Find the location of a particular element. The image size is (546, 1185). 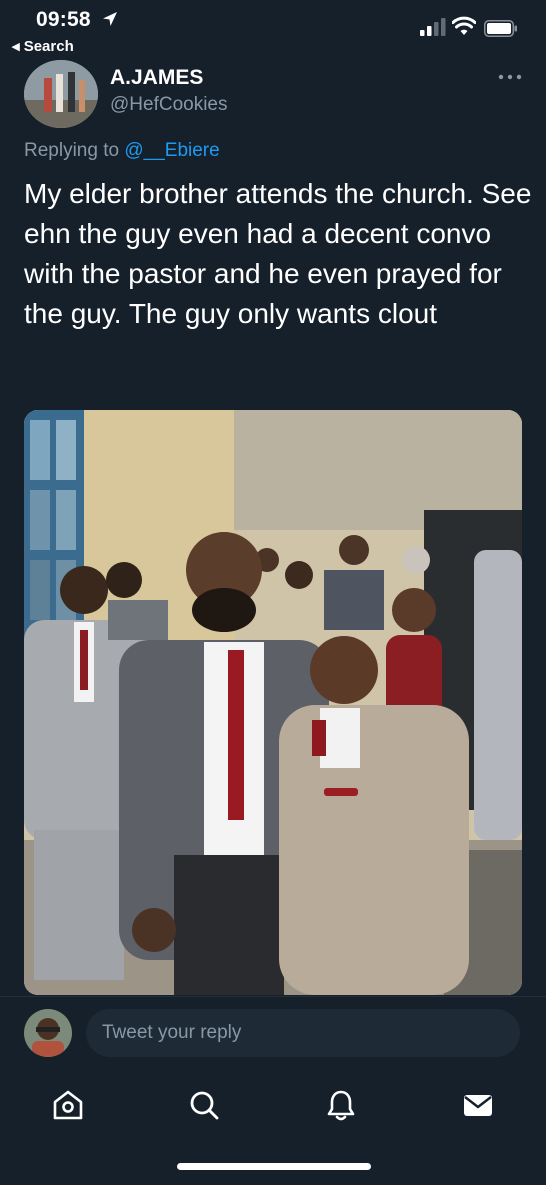

status-bar: 09:58 ◂ Search is located at coordinates (273, 30).